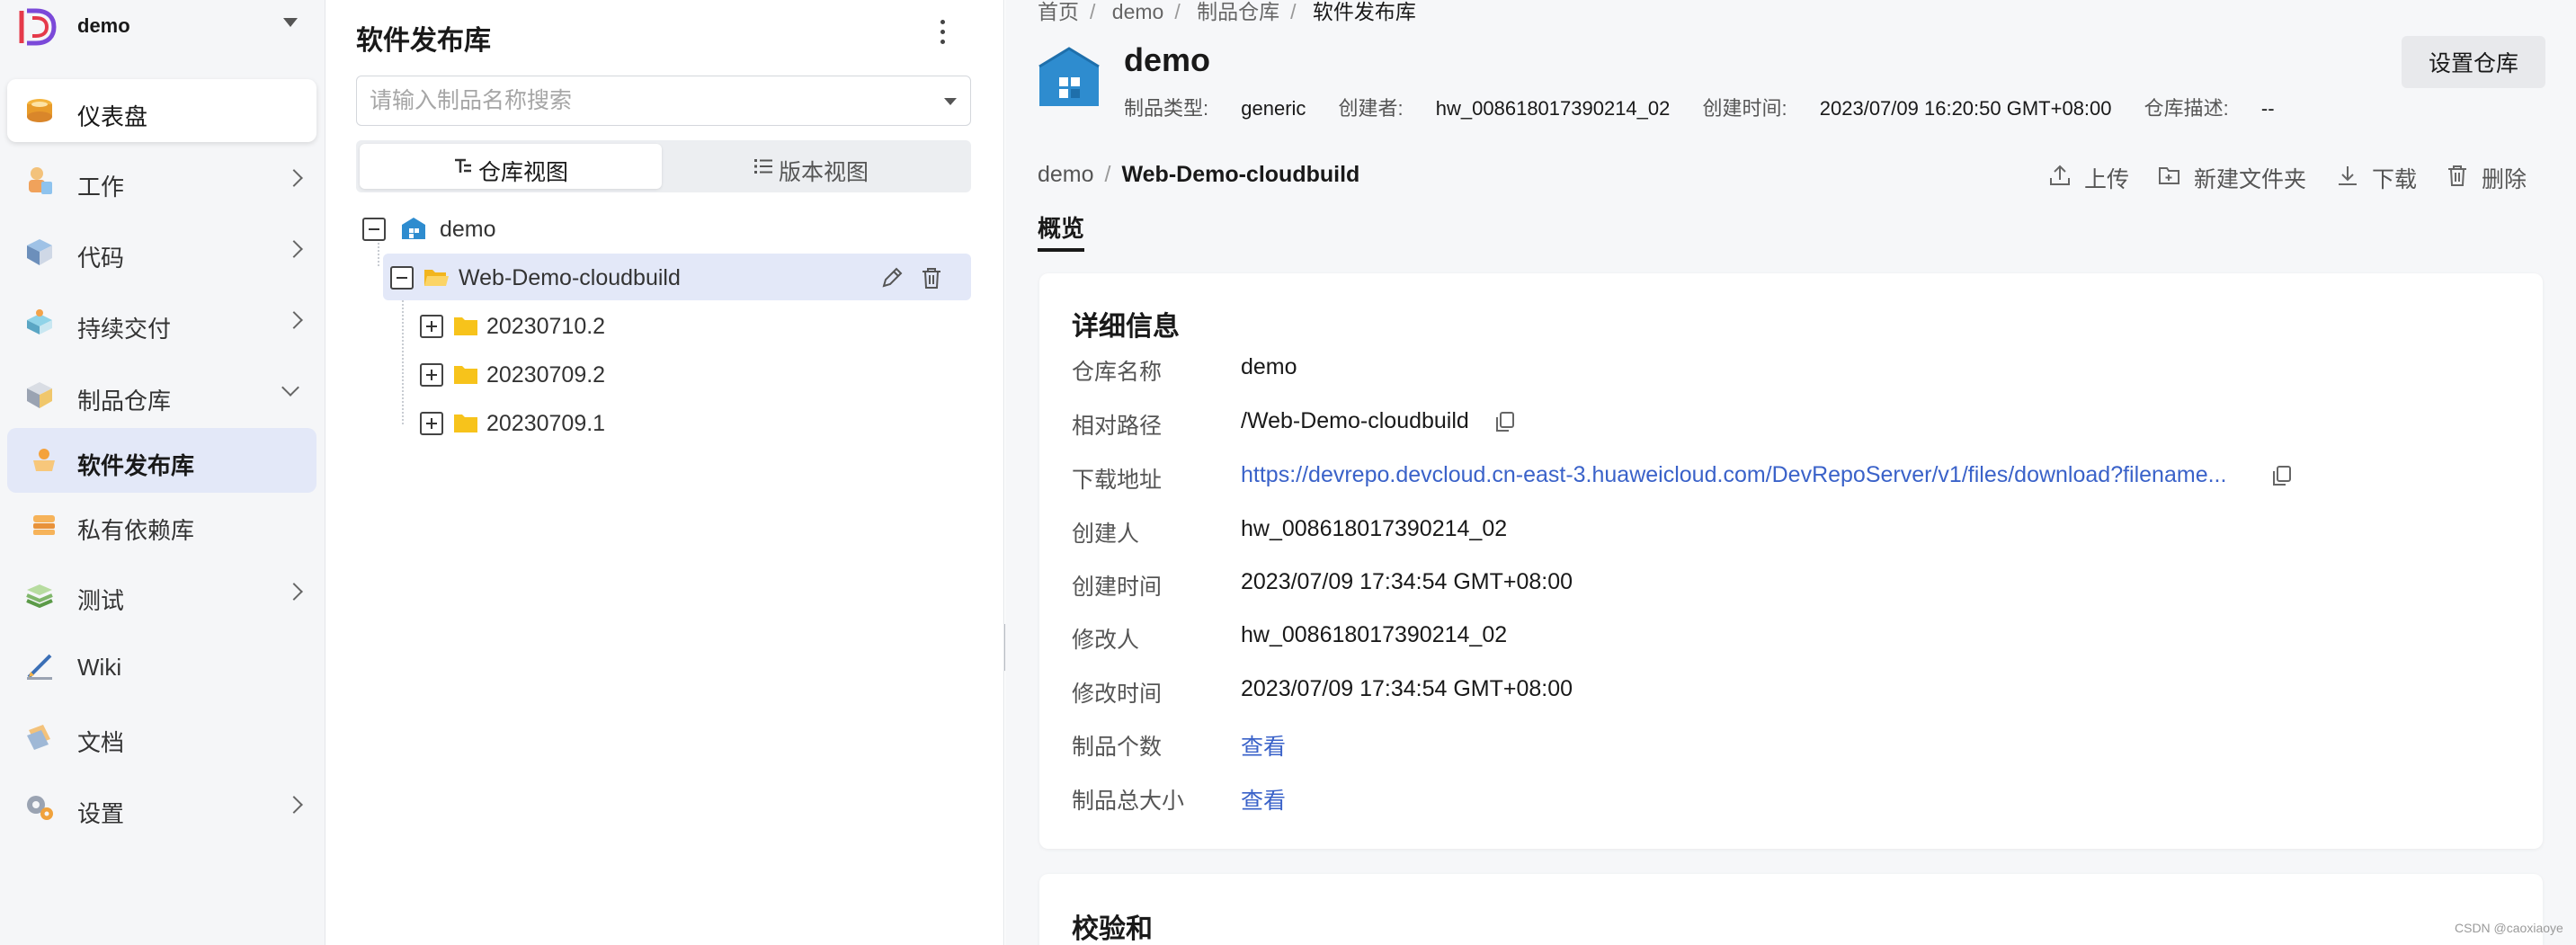 Image resolution: width=2576 pixels, height=945 pixels. I want to click on tree-node-folder: 20230709.1, so click(690, 422).